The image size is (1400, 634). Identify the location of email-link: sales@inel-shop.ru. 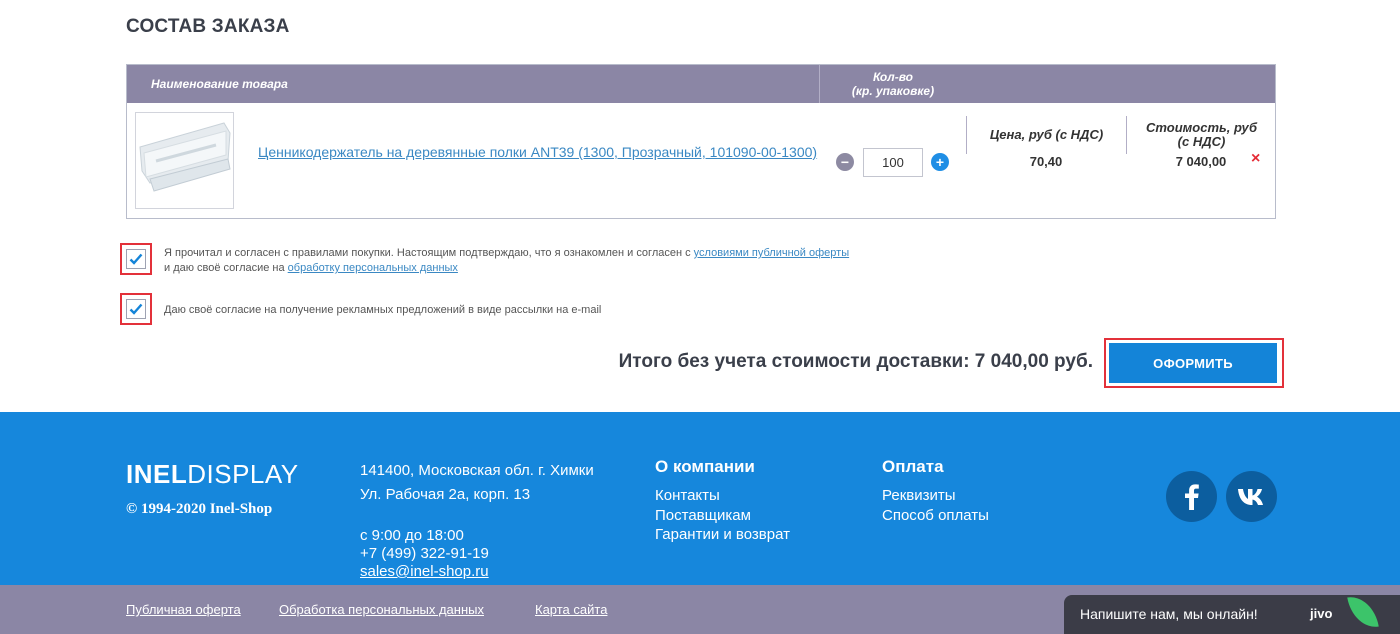
(424, 571).